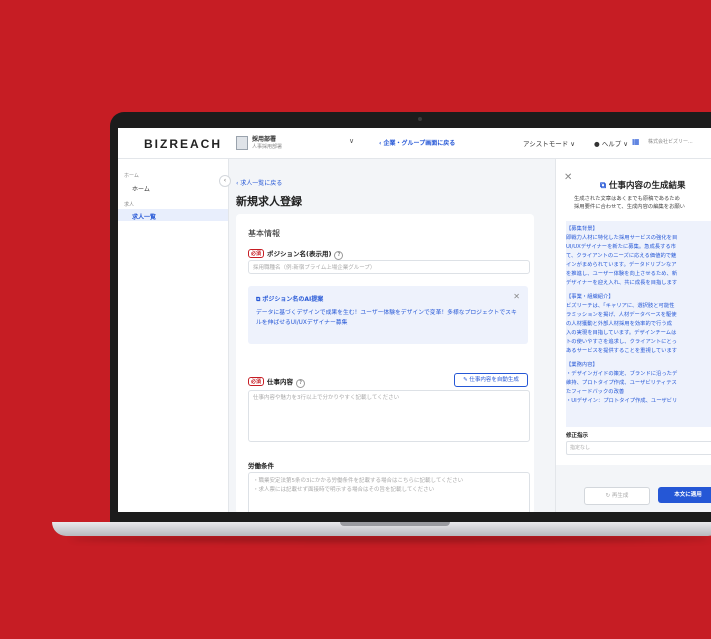 This screenshot has height=639, width=711. Describe the element at coordinates (269, 201) in the screenshot. I see `page-title: 新規求人登録` at that location.